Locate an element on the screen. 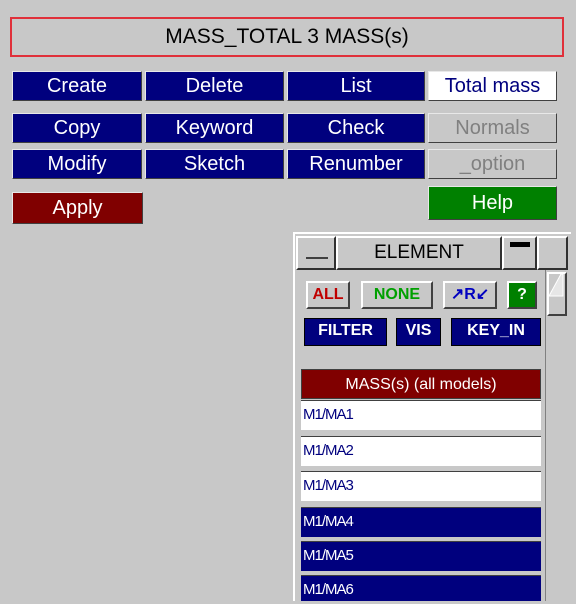  apply-button: Apply is located at coordinates (77, 208).